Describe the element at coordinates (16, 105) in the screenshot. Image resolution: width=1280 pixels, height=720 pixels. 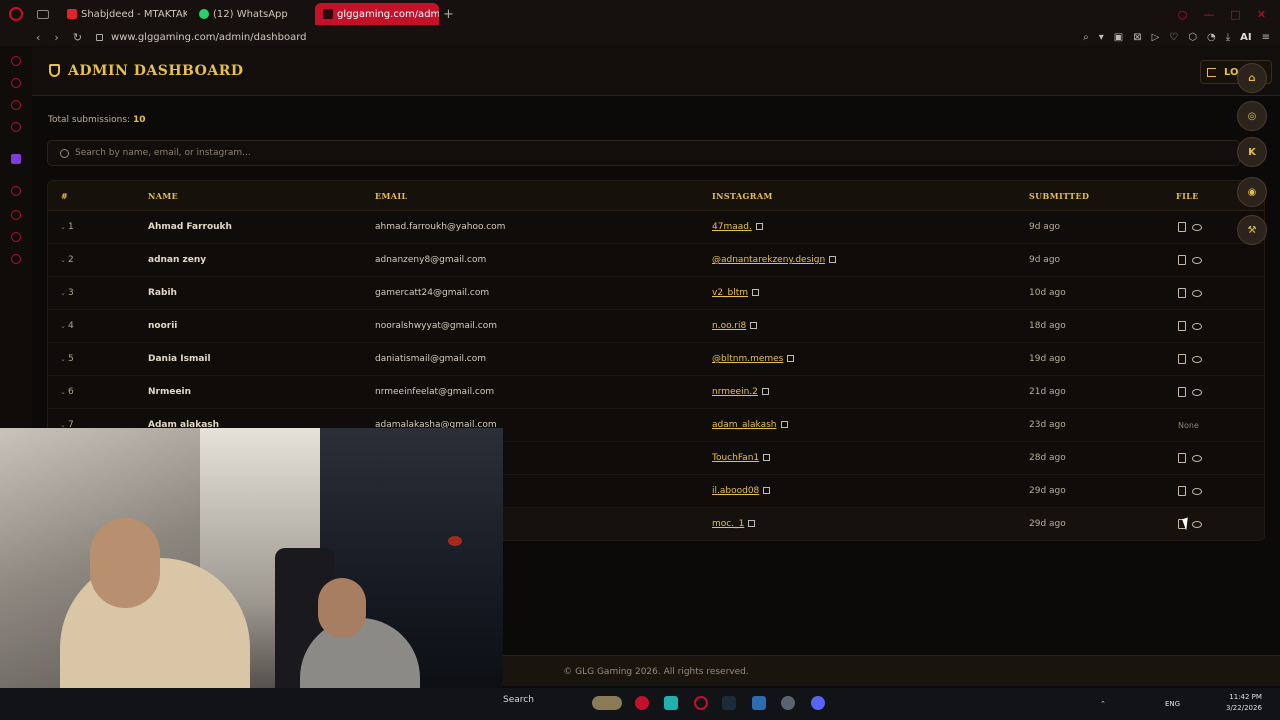
I see `sidebar-messenger-icon` at that location.